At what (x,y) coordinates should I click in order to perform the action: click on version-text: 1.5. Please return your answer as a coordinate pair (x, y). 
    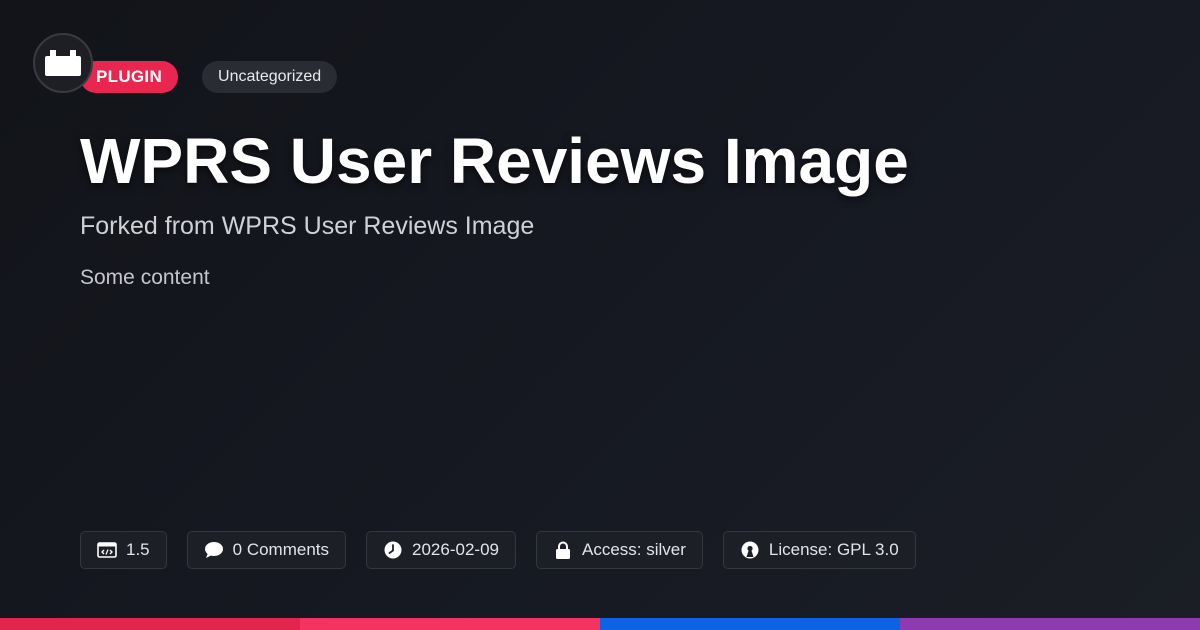
    Looking at the image, I should click on (138, 549).